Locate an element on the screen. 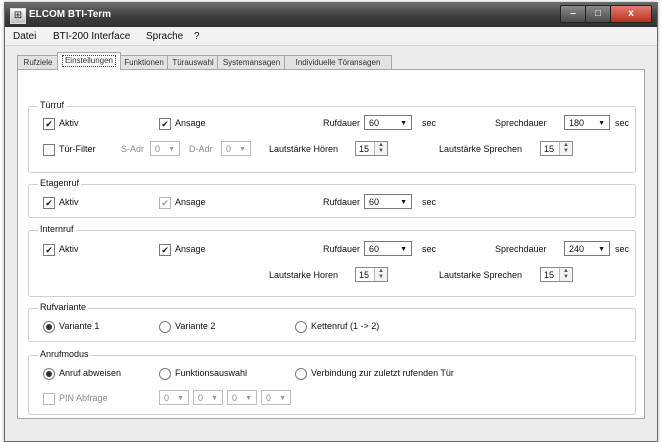  tuerruf-sprechdauer-label: Sprechdauer is located at coordinates (521, 123).